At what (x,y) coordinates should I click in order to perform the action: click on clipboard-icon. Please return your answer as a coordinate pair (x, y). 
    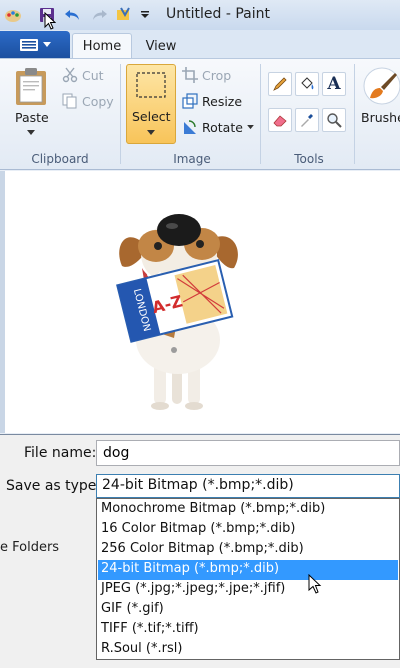
    Looking at the image, I should click on (31, 86).